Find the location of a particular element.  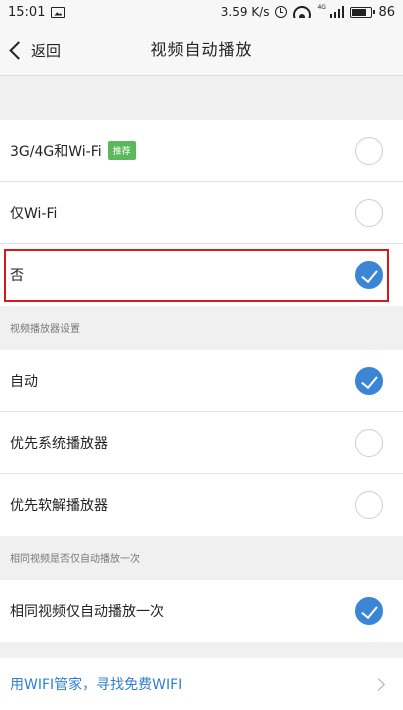

page-title: 视频自动播放 is located at coordinates (201, 49).